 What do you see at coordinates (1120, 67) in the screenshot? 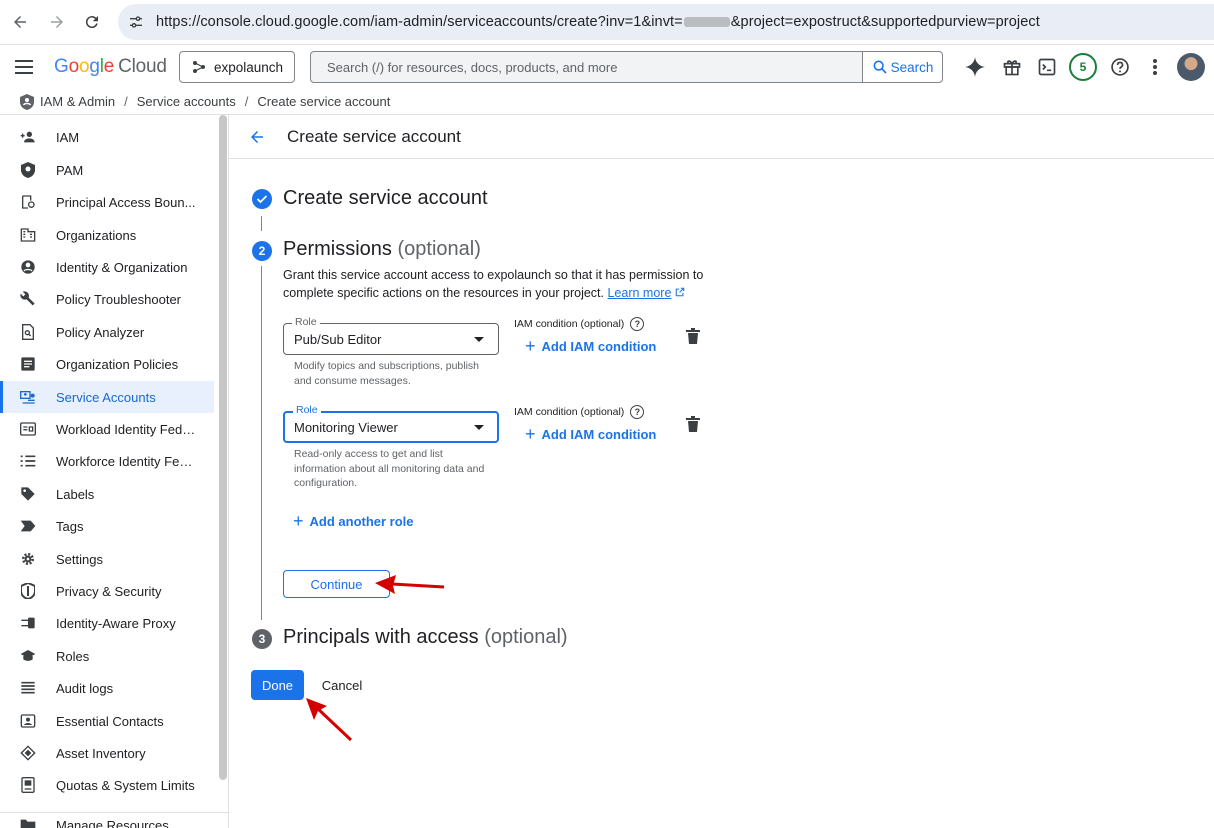
I see `help-icon` at bounding box center [1120, 67].